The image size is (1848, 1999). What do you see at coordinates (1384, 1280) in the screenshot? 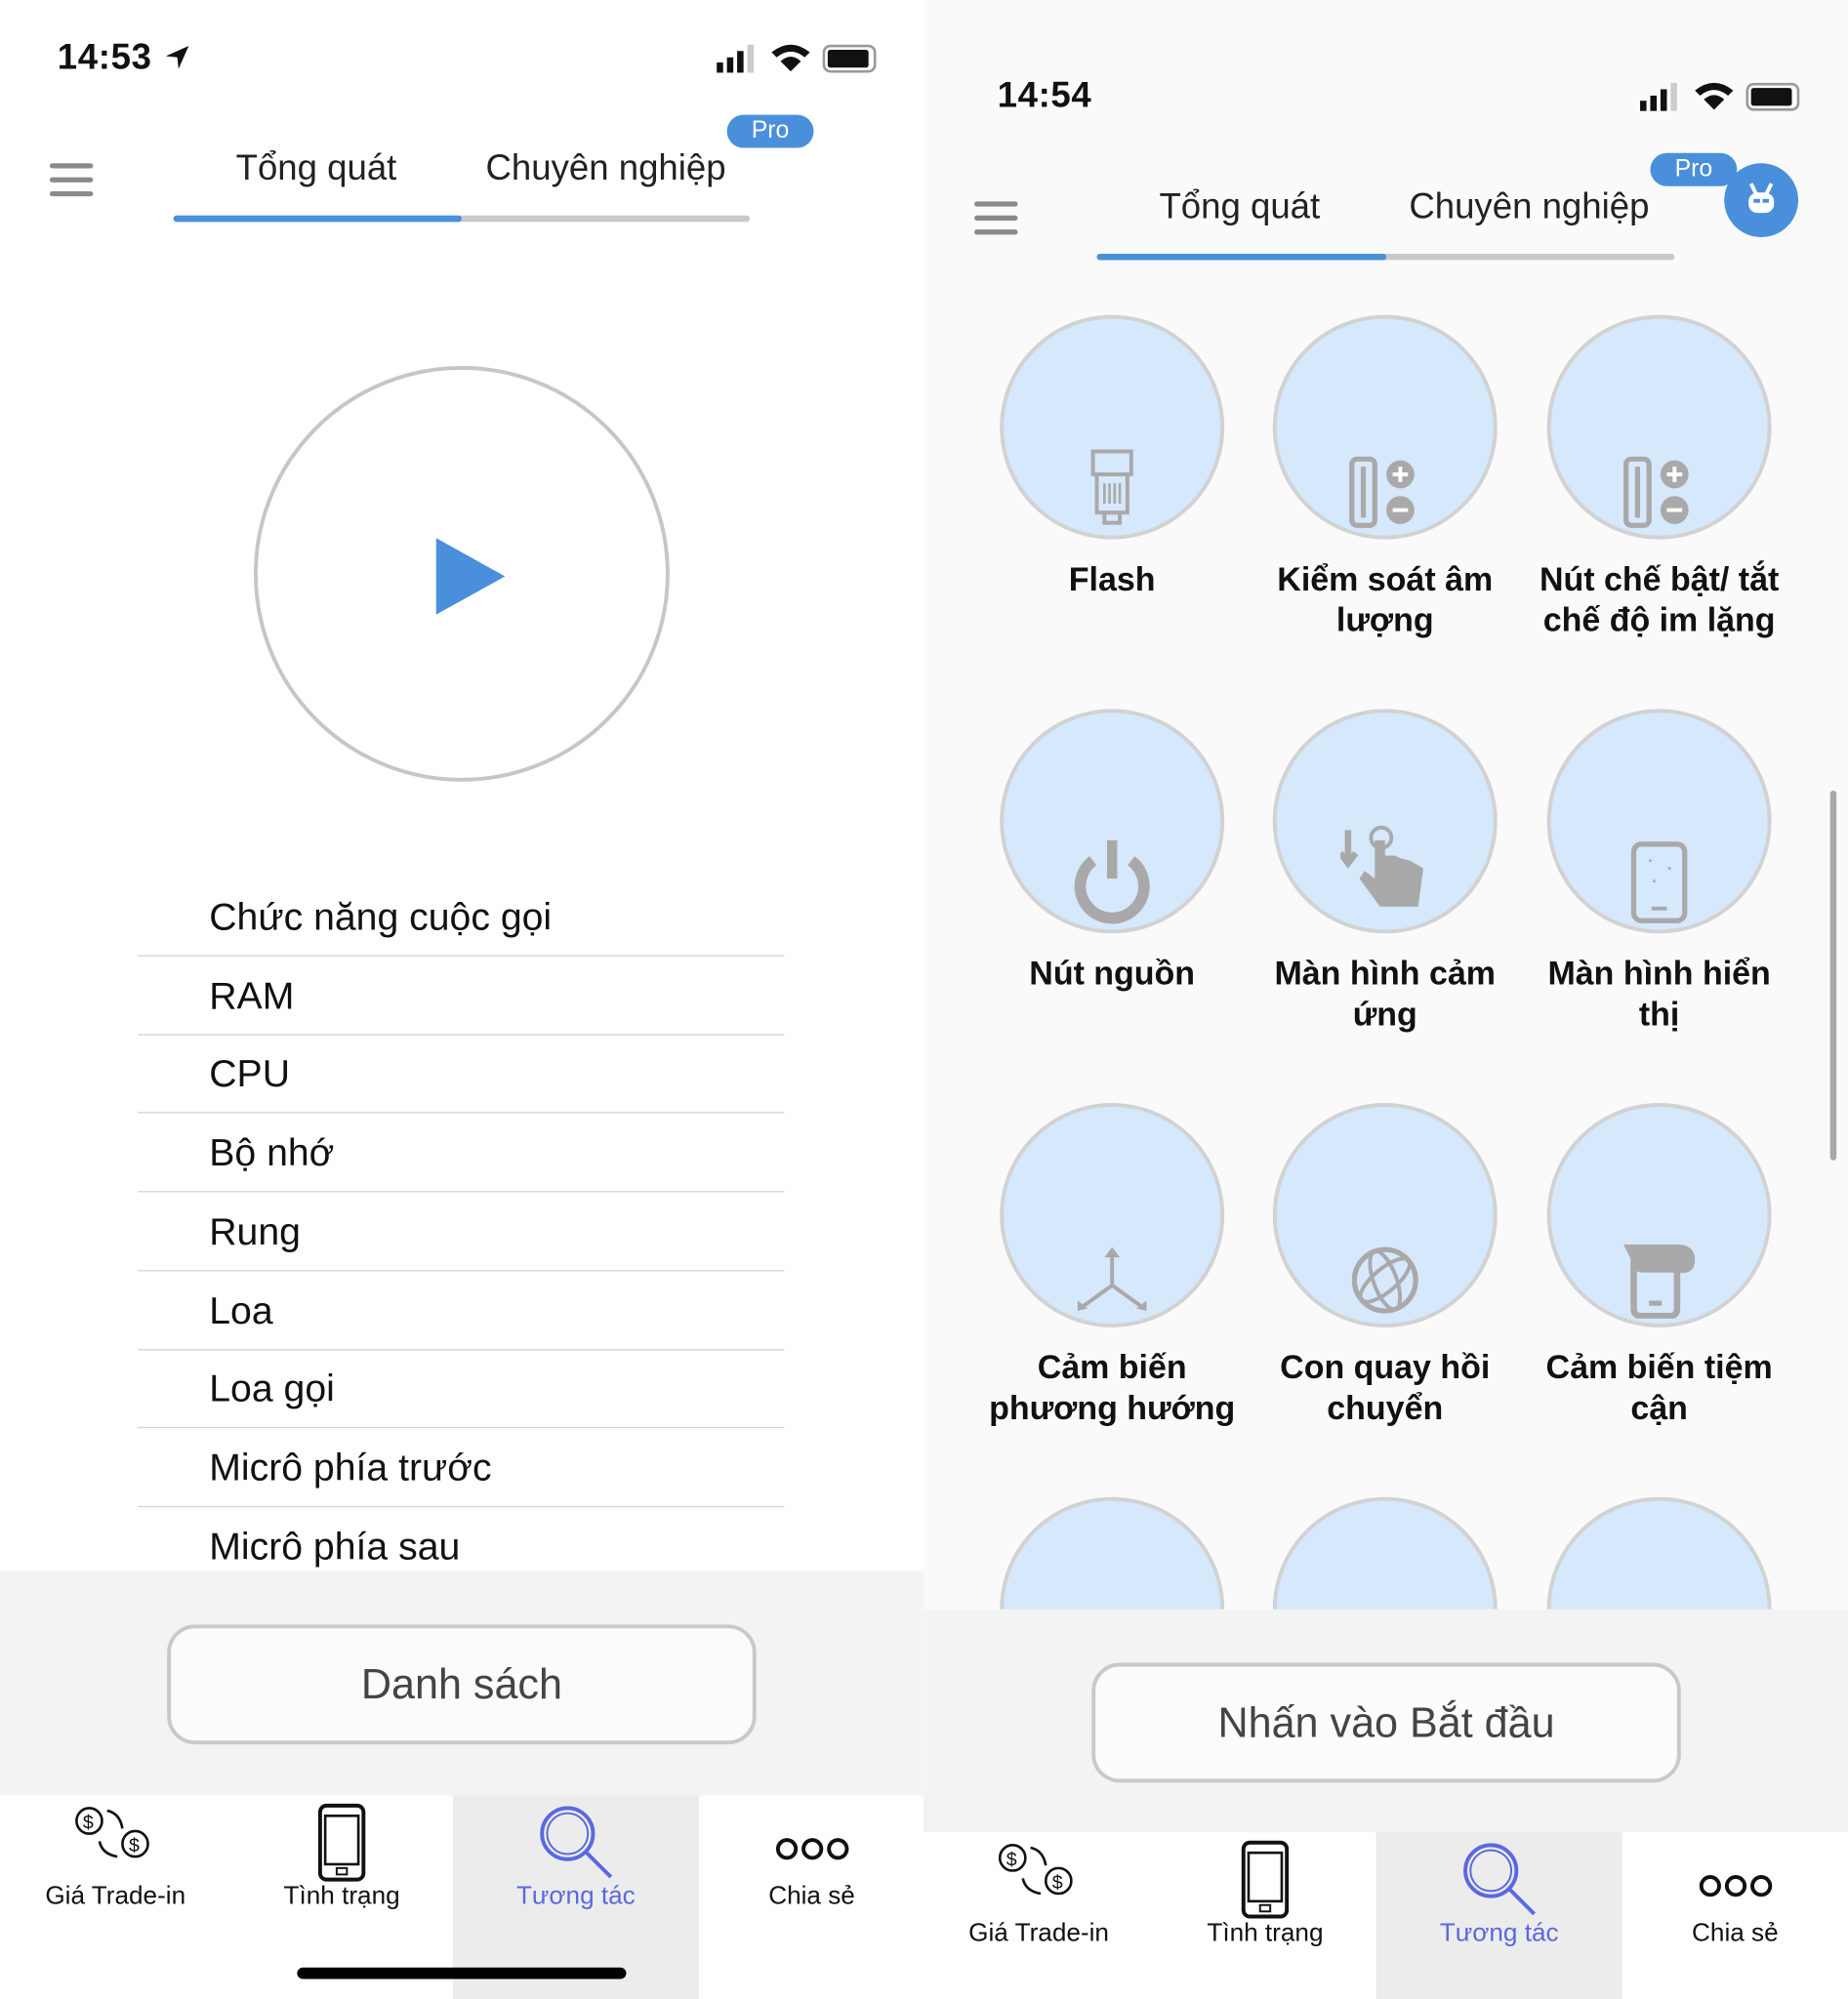
I see `gyroscope-icon` at bounding box center [1384, 1280].